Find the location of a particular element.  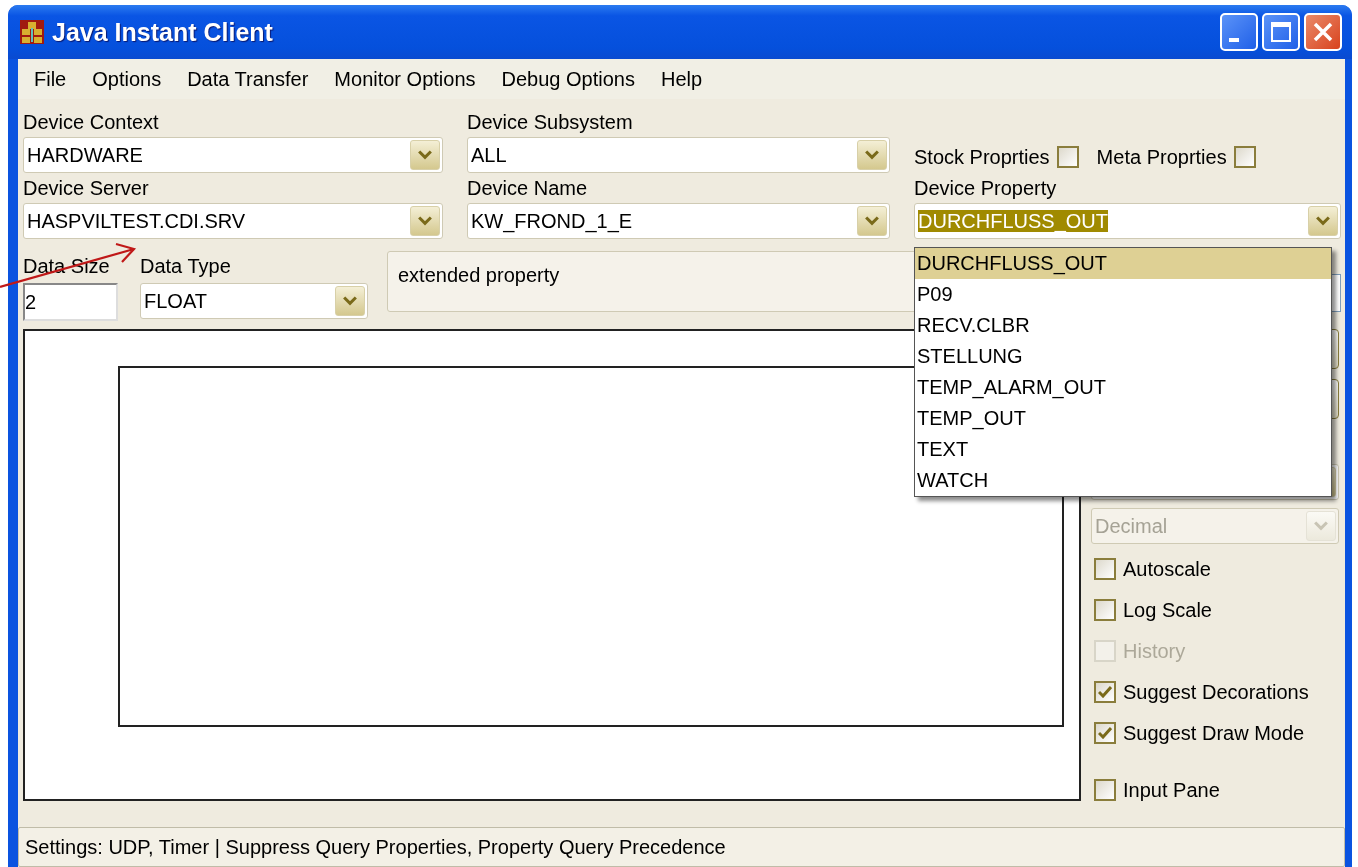

maximize-icon is located at coordinates (1281, 32).